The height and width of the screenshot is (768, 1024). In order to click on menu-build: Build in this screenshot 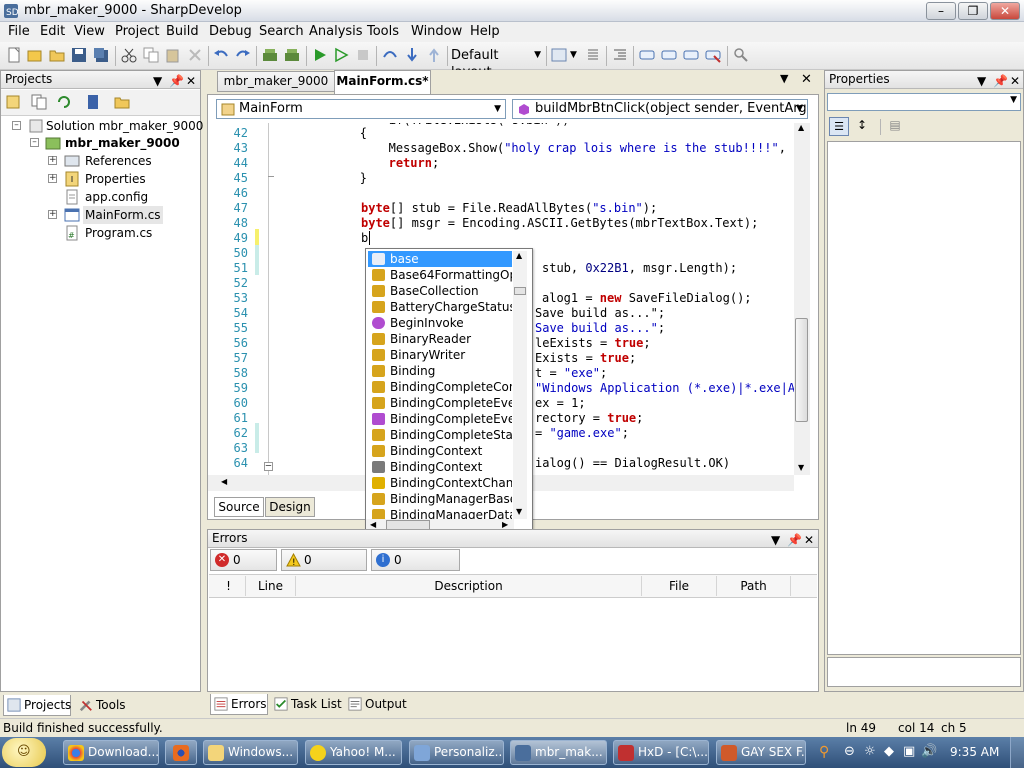, I will do `click(182, 31)`.